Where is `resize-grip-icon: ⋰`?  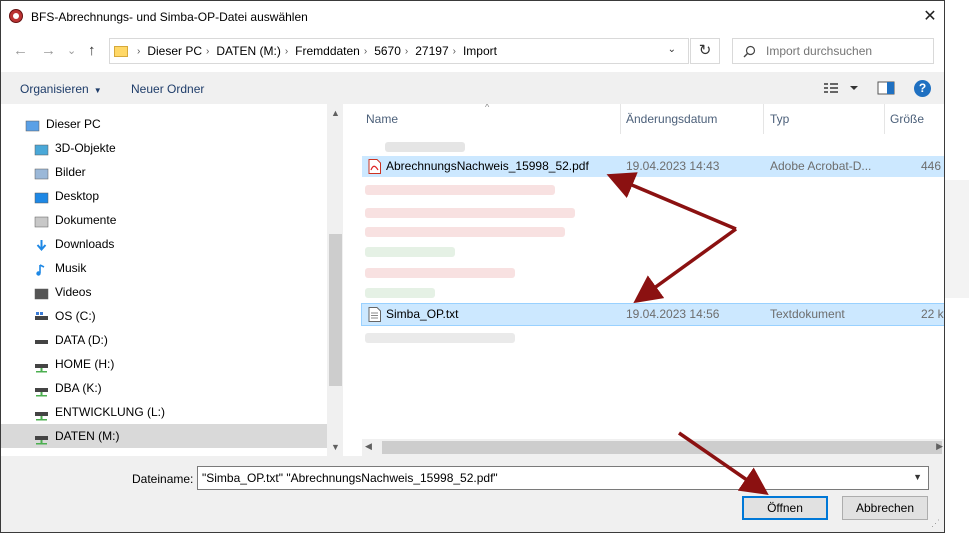
resize-grip-icon: ⋰ is located at coordinates (935, 523).